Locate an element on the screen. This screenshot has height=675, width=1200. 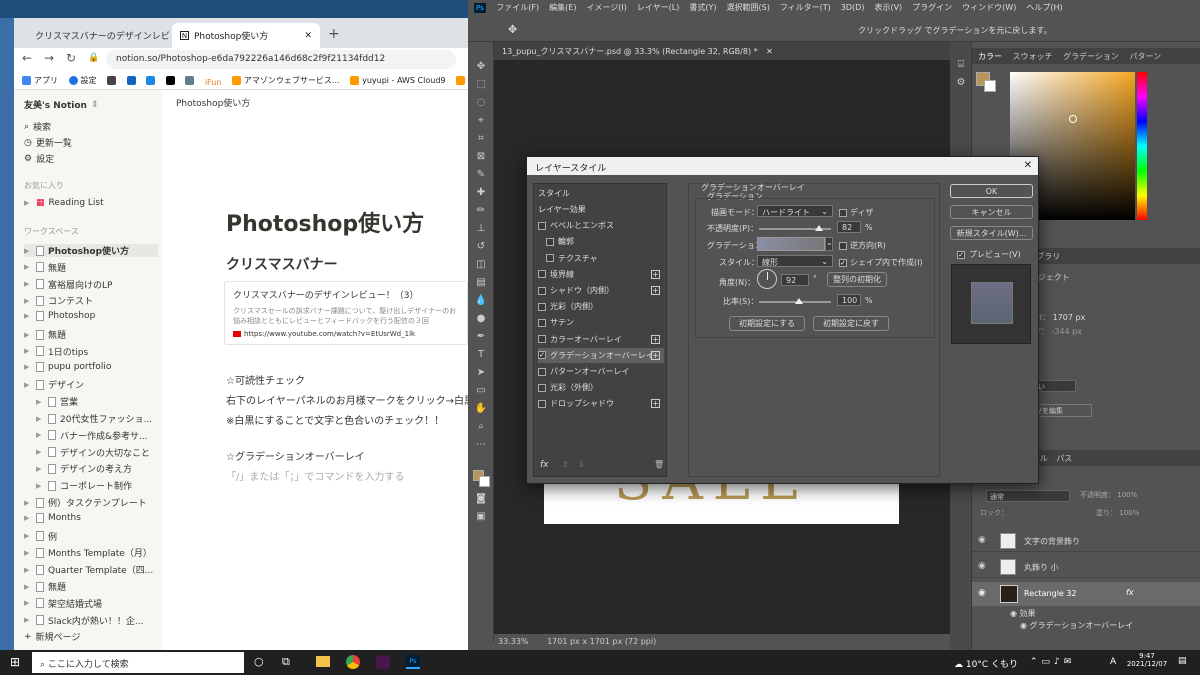
sidebar-item-page: ▶ Months Template（月） is located at coordinates (88, 552).